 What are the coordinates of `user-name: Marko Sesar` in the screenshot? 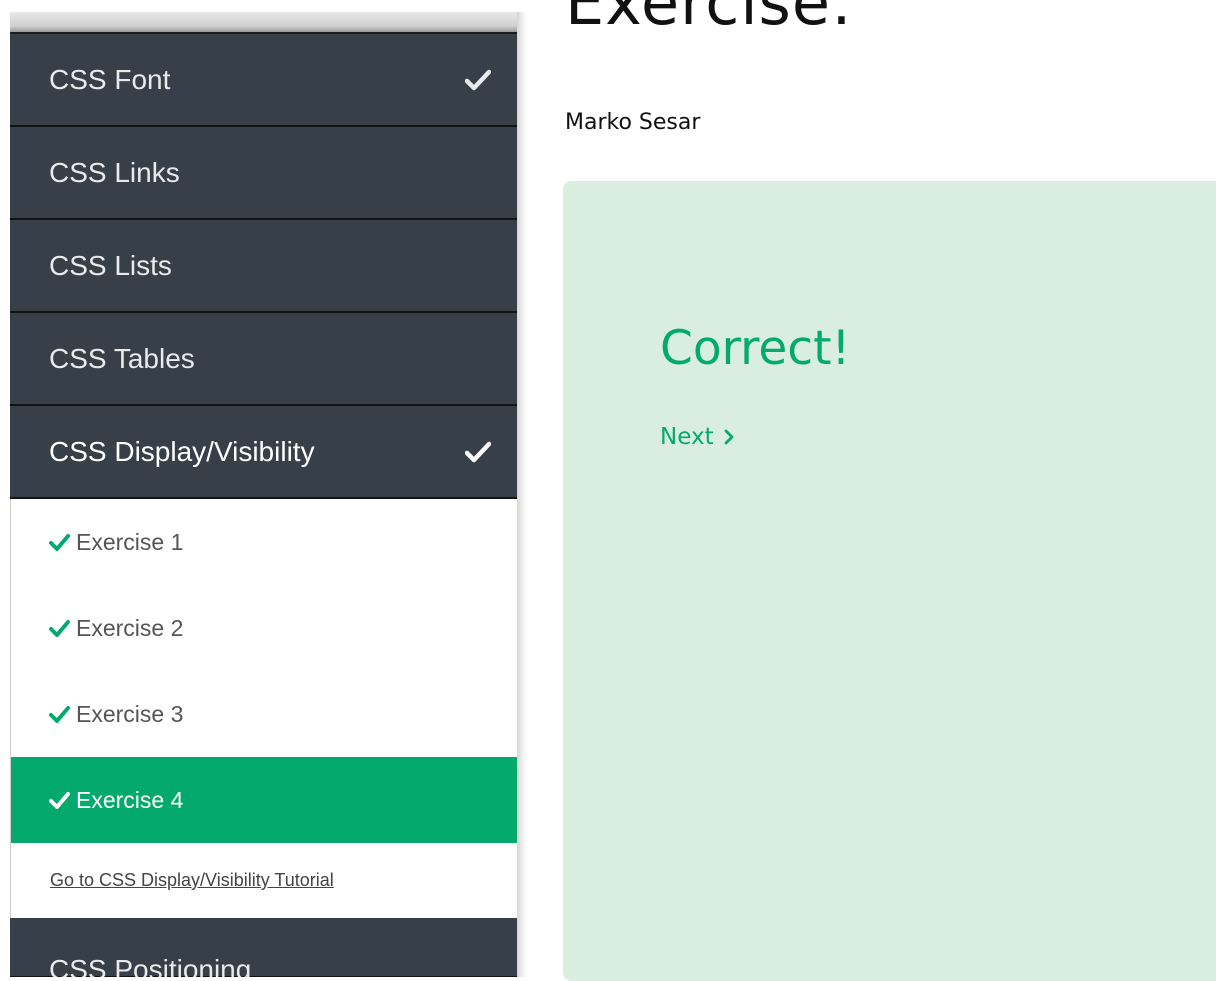 It's located at (633, 122).